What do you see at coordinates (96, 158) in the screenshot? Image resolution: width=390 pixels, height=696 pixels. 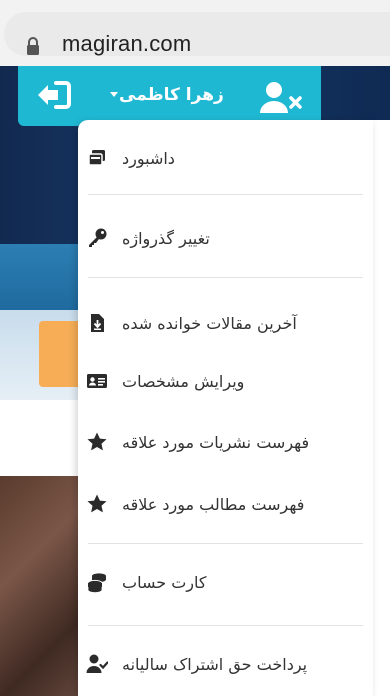 I see `dashboard-icon` at bounding box center [96, 158].